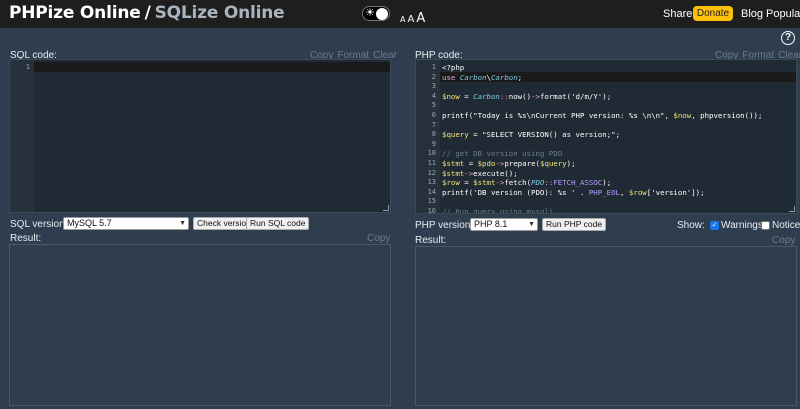 The height and width of the screenshot is (409, 800). What do you see at coordinates (498, 210) in the screenshot?
I see `php-code-line: // Run query using mysqli` at bounding box center [498, 210].